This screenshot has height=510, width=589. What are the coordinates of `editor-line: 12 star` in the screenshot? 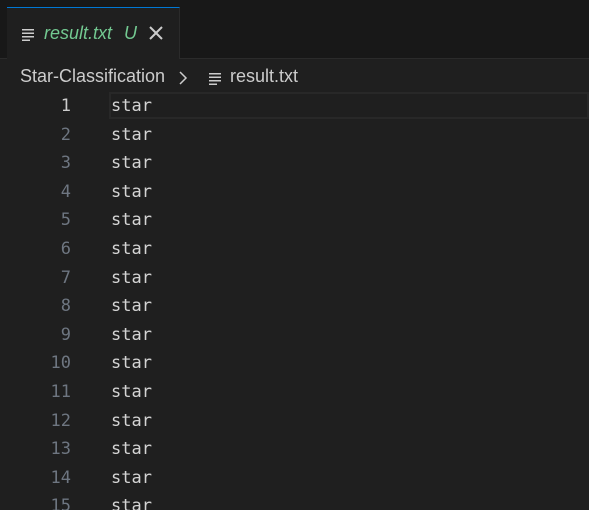 It's located at (294, 421).